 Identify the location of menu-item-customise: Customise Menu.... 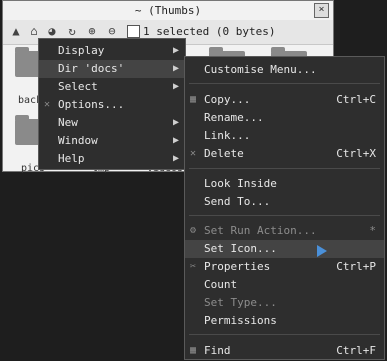
(284, 70).